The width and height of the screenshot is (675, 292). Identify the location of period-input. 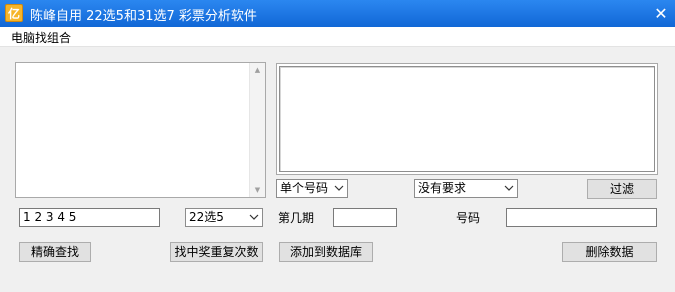
(365, 217).